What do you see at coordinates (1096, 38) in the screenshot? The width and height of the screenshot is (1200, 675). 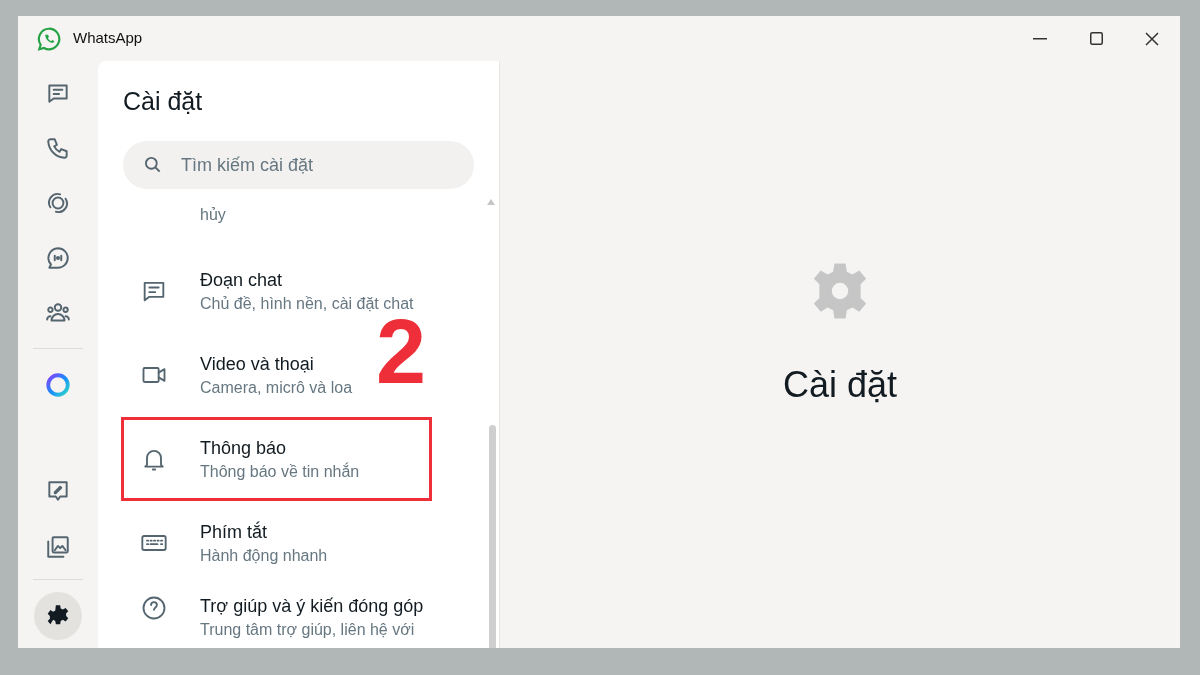 I see `maximize-icon` at bounding box center [1096, 38].